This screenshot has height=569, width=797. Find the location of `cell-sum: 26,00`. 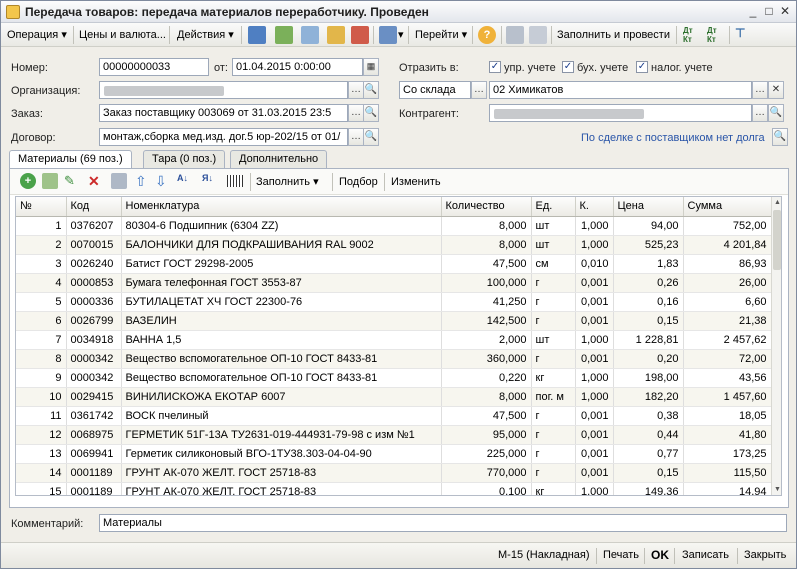

cell-sum: 26,00 is located at coordinates (727, 283).